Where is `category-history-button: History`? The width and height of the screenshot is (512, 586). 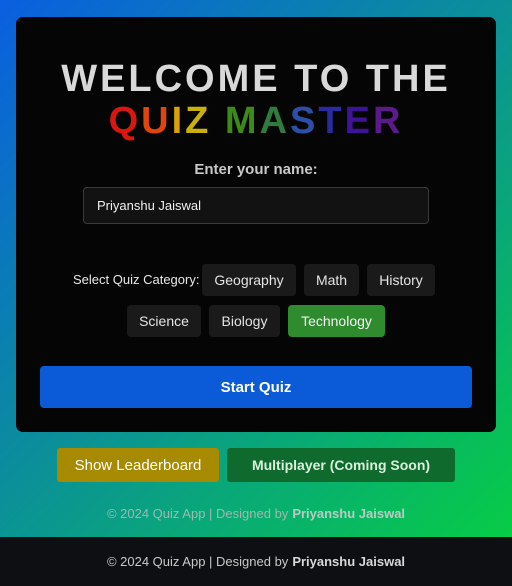
category-history-button: History is located at coordinates (401, 280).